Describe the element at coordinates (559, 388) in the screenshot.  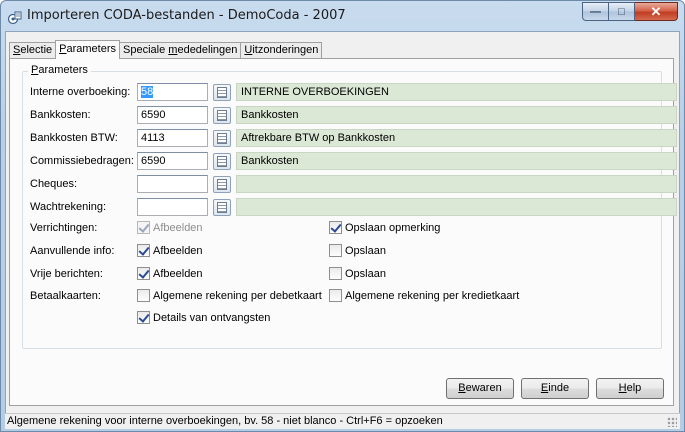
I see `button-label: inde` at that location.